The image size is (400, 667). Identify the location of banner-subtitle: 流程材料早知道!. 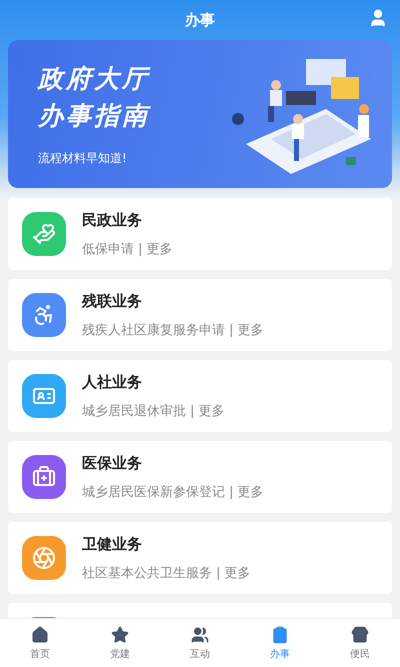
(83, 158).